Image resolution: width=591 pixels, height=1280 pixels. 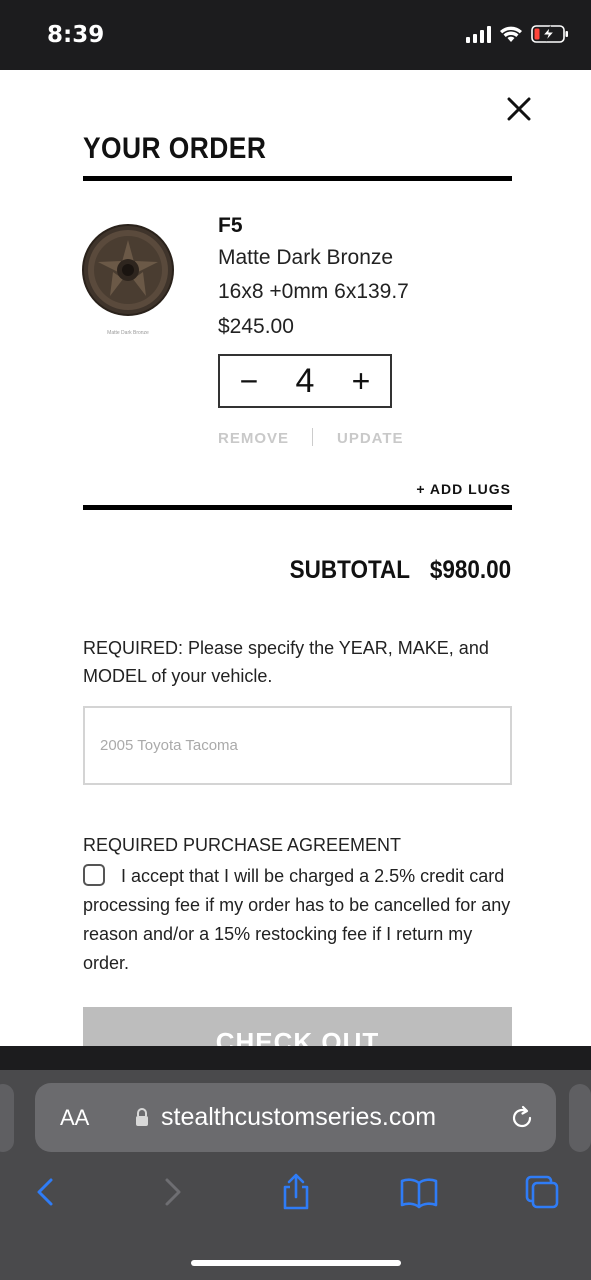 What do you see at coordinates (128, 270) in the screenshot?
I see `wheel-image` at bounding box center [128, 270].